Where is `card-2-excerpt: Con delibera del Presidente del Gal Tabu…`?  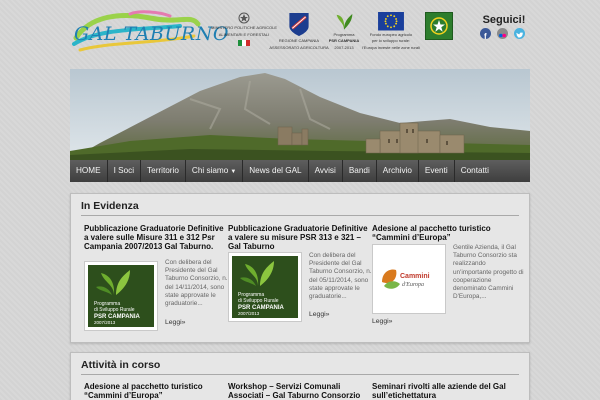
card-2-excerpt: Con delibera del Presidente del Gal Tabu… is located at coordinates (342, 276).